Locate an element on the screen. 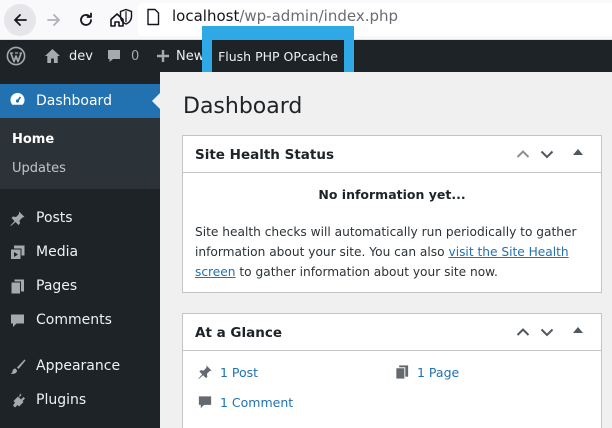 The height and width of the screenshot is (428, 612). glance-comments-label: 1 Comment is located at coordinates (257, 402).